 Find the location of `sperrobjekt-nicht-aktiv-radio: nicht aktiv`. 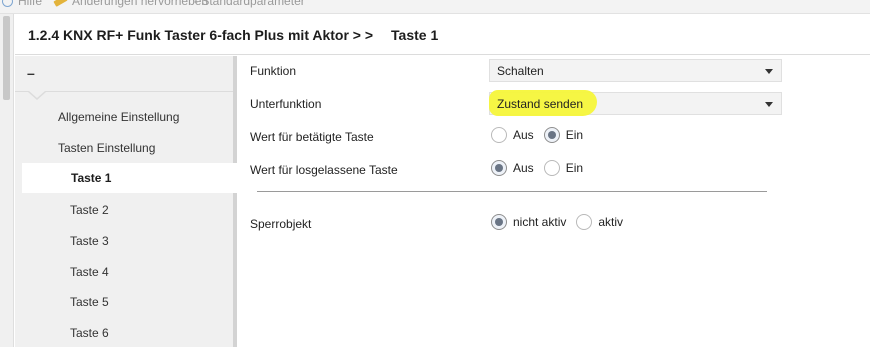

sperrobjekt-nicht-aktiv-radio: nicht aktiv is located at coordinates (528, 222).